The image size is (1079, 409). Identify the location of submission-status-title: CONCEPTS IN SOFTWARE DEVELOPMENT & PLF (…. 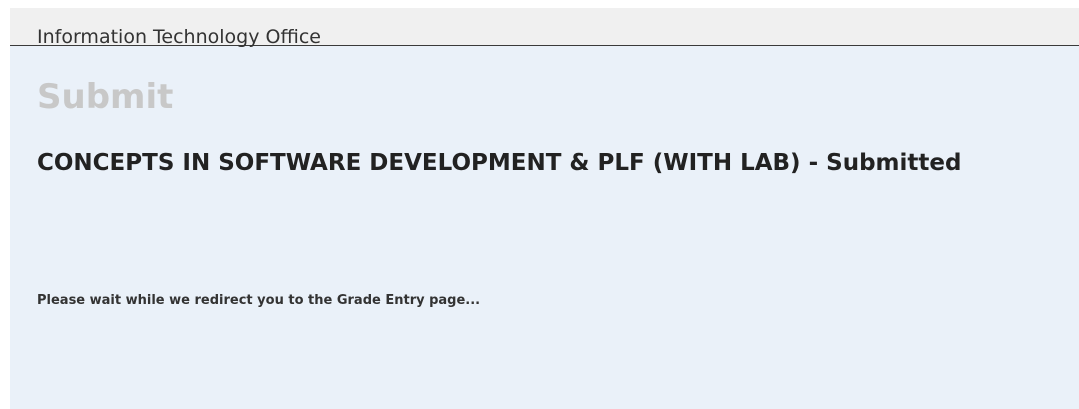
(499, 163).